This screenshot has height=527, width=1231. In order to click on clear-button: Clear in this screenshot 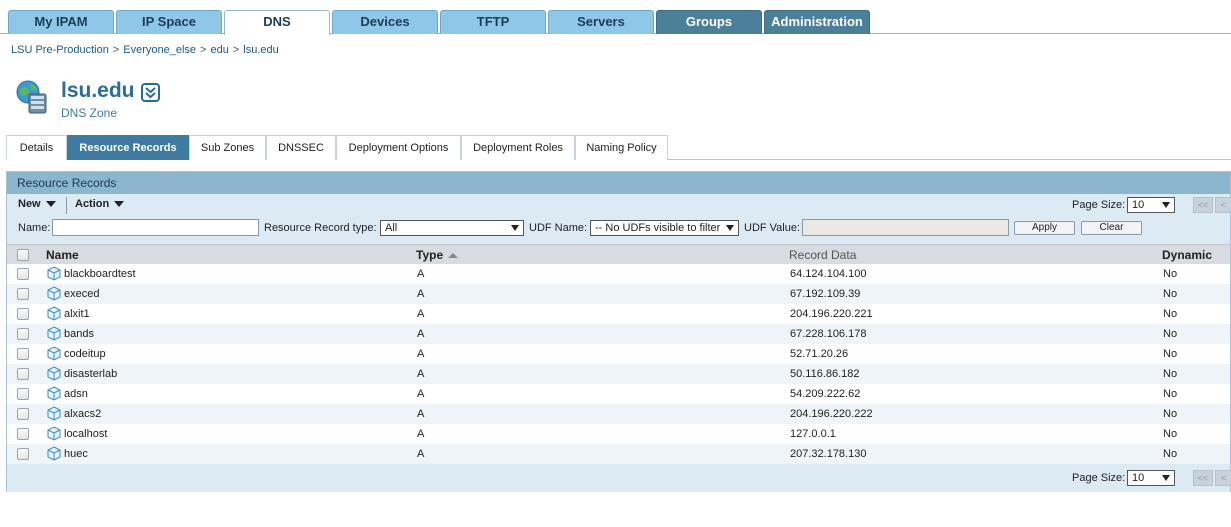, I will do `click(1111, 228)`.